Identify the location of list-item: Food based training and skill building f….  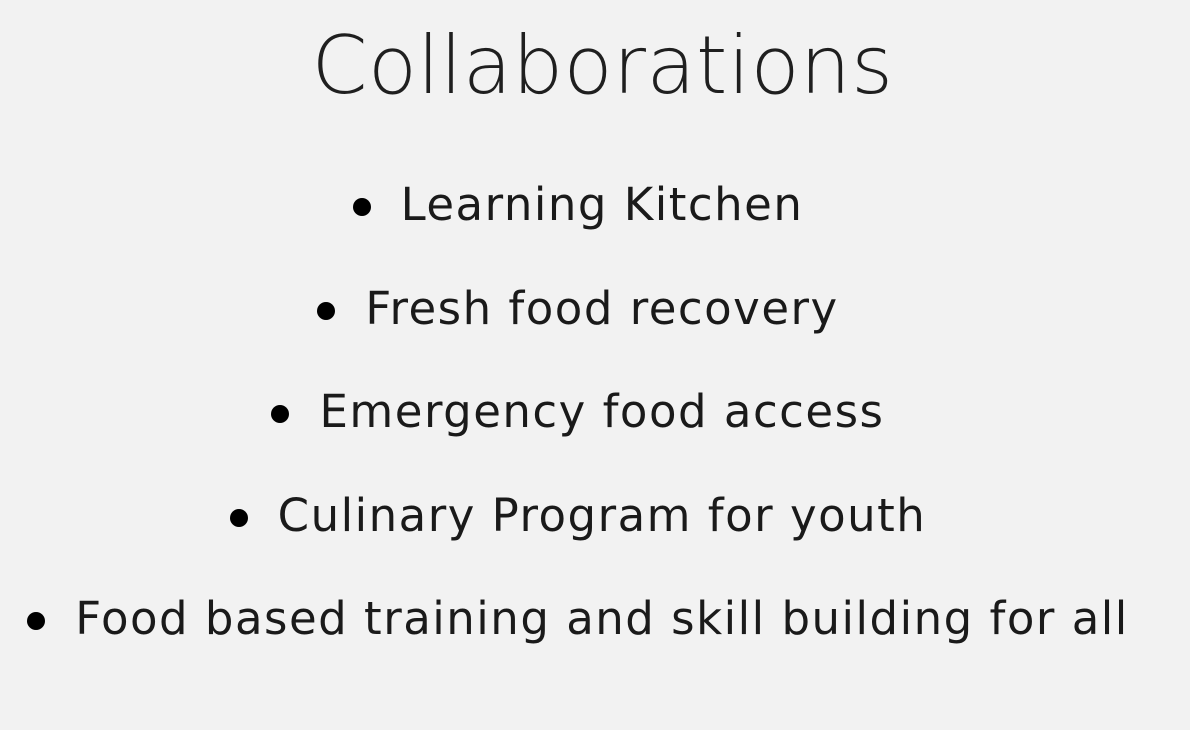
(578, 641).